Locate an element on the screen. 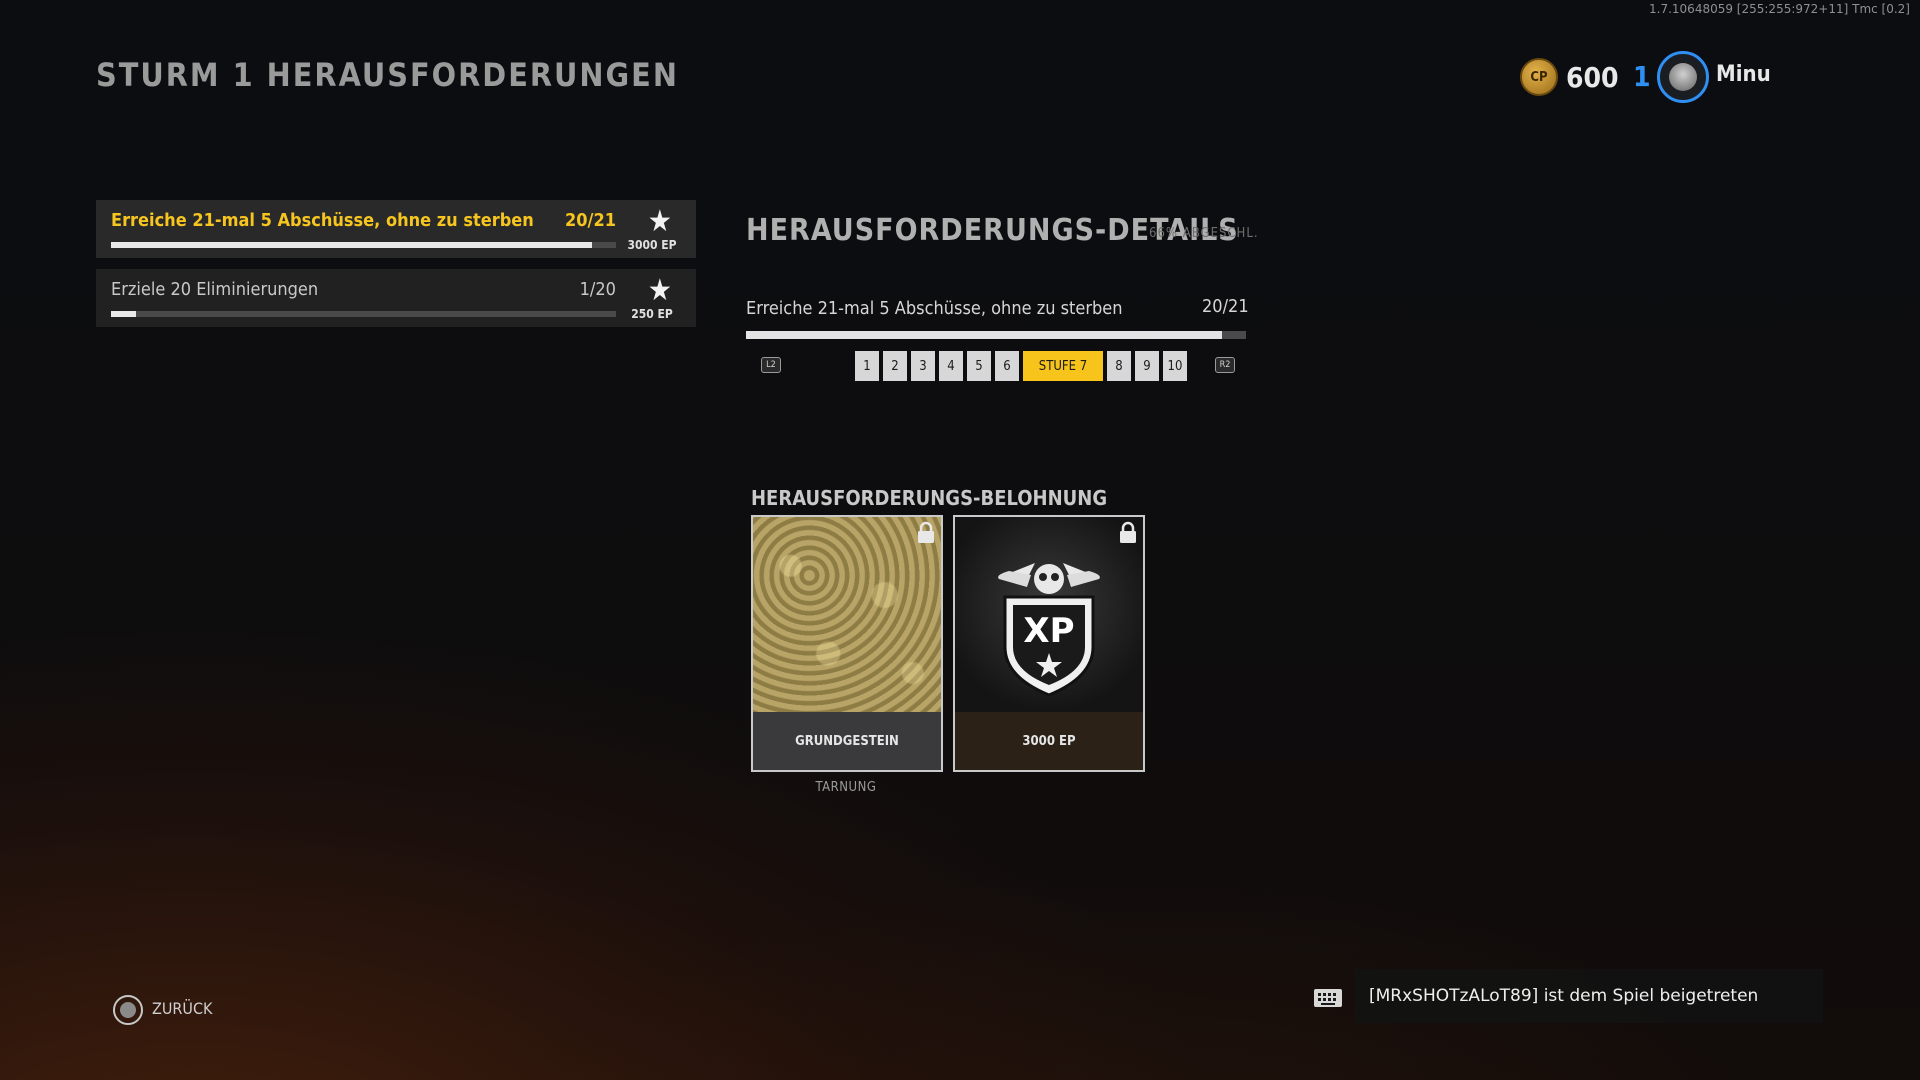 The height and width of the screenshot is (1080, 1920). tier-9: 9 is located at coordinates (1147, 366).